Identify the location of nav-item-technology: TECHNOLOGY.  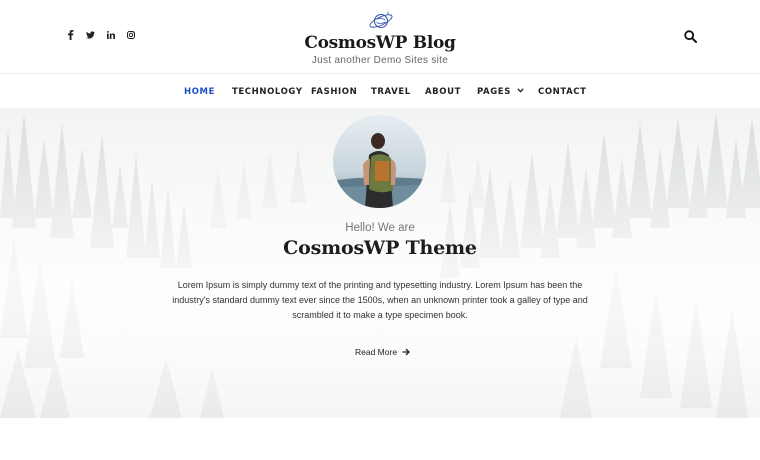
(267, 92).